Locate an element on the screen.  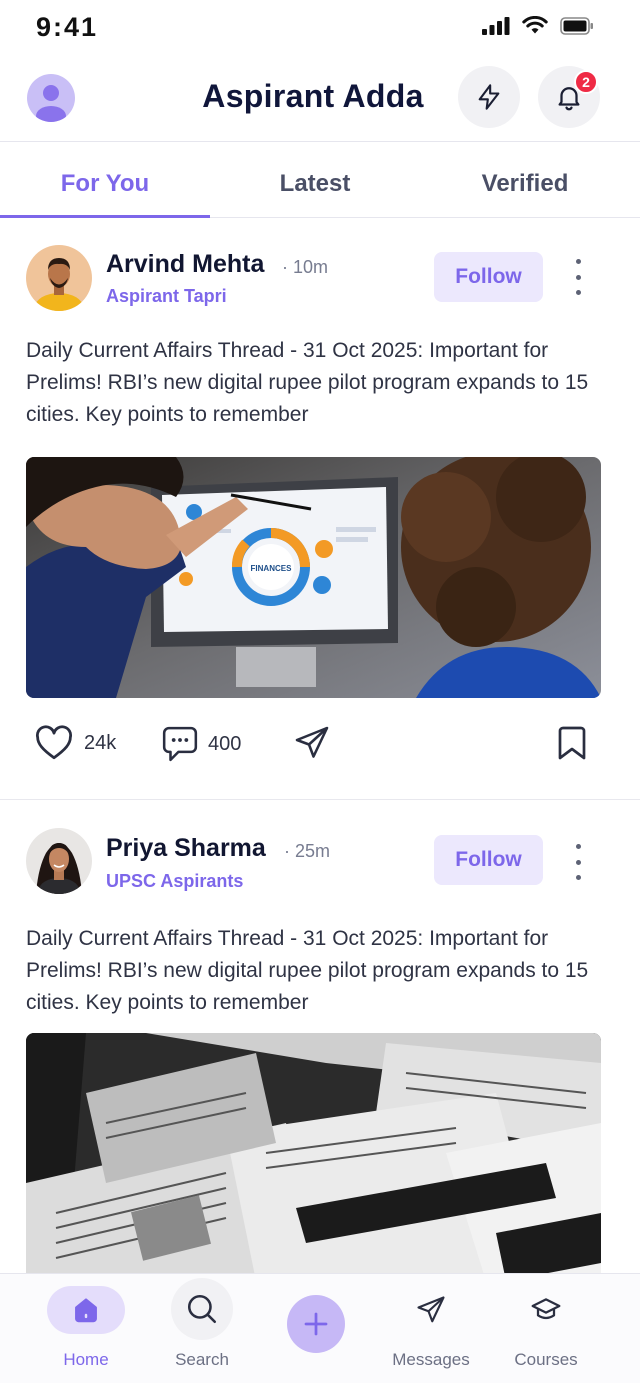
bookmark-button is located at coordinates (572, 743).